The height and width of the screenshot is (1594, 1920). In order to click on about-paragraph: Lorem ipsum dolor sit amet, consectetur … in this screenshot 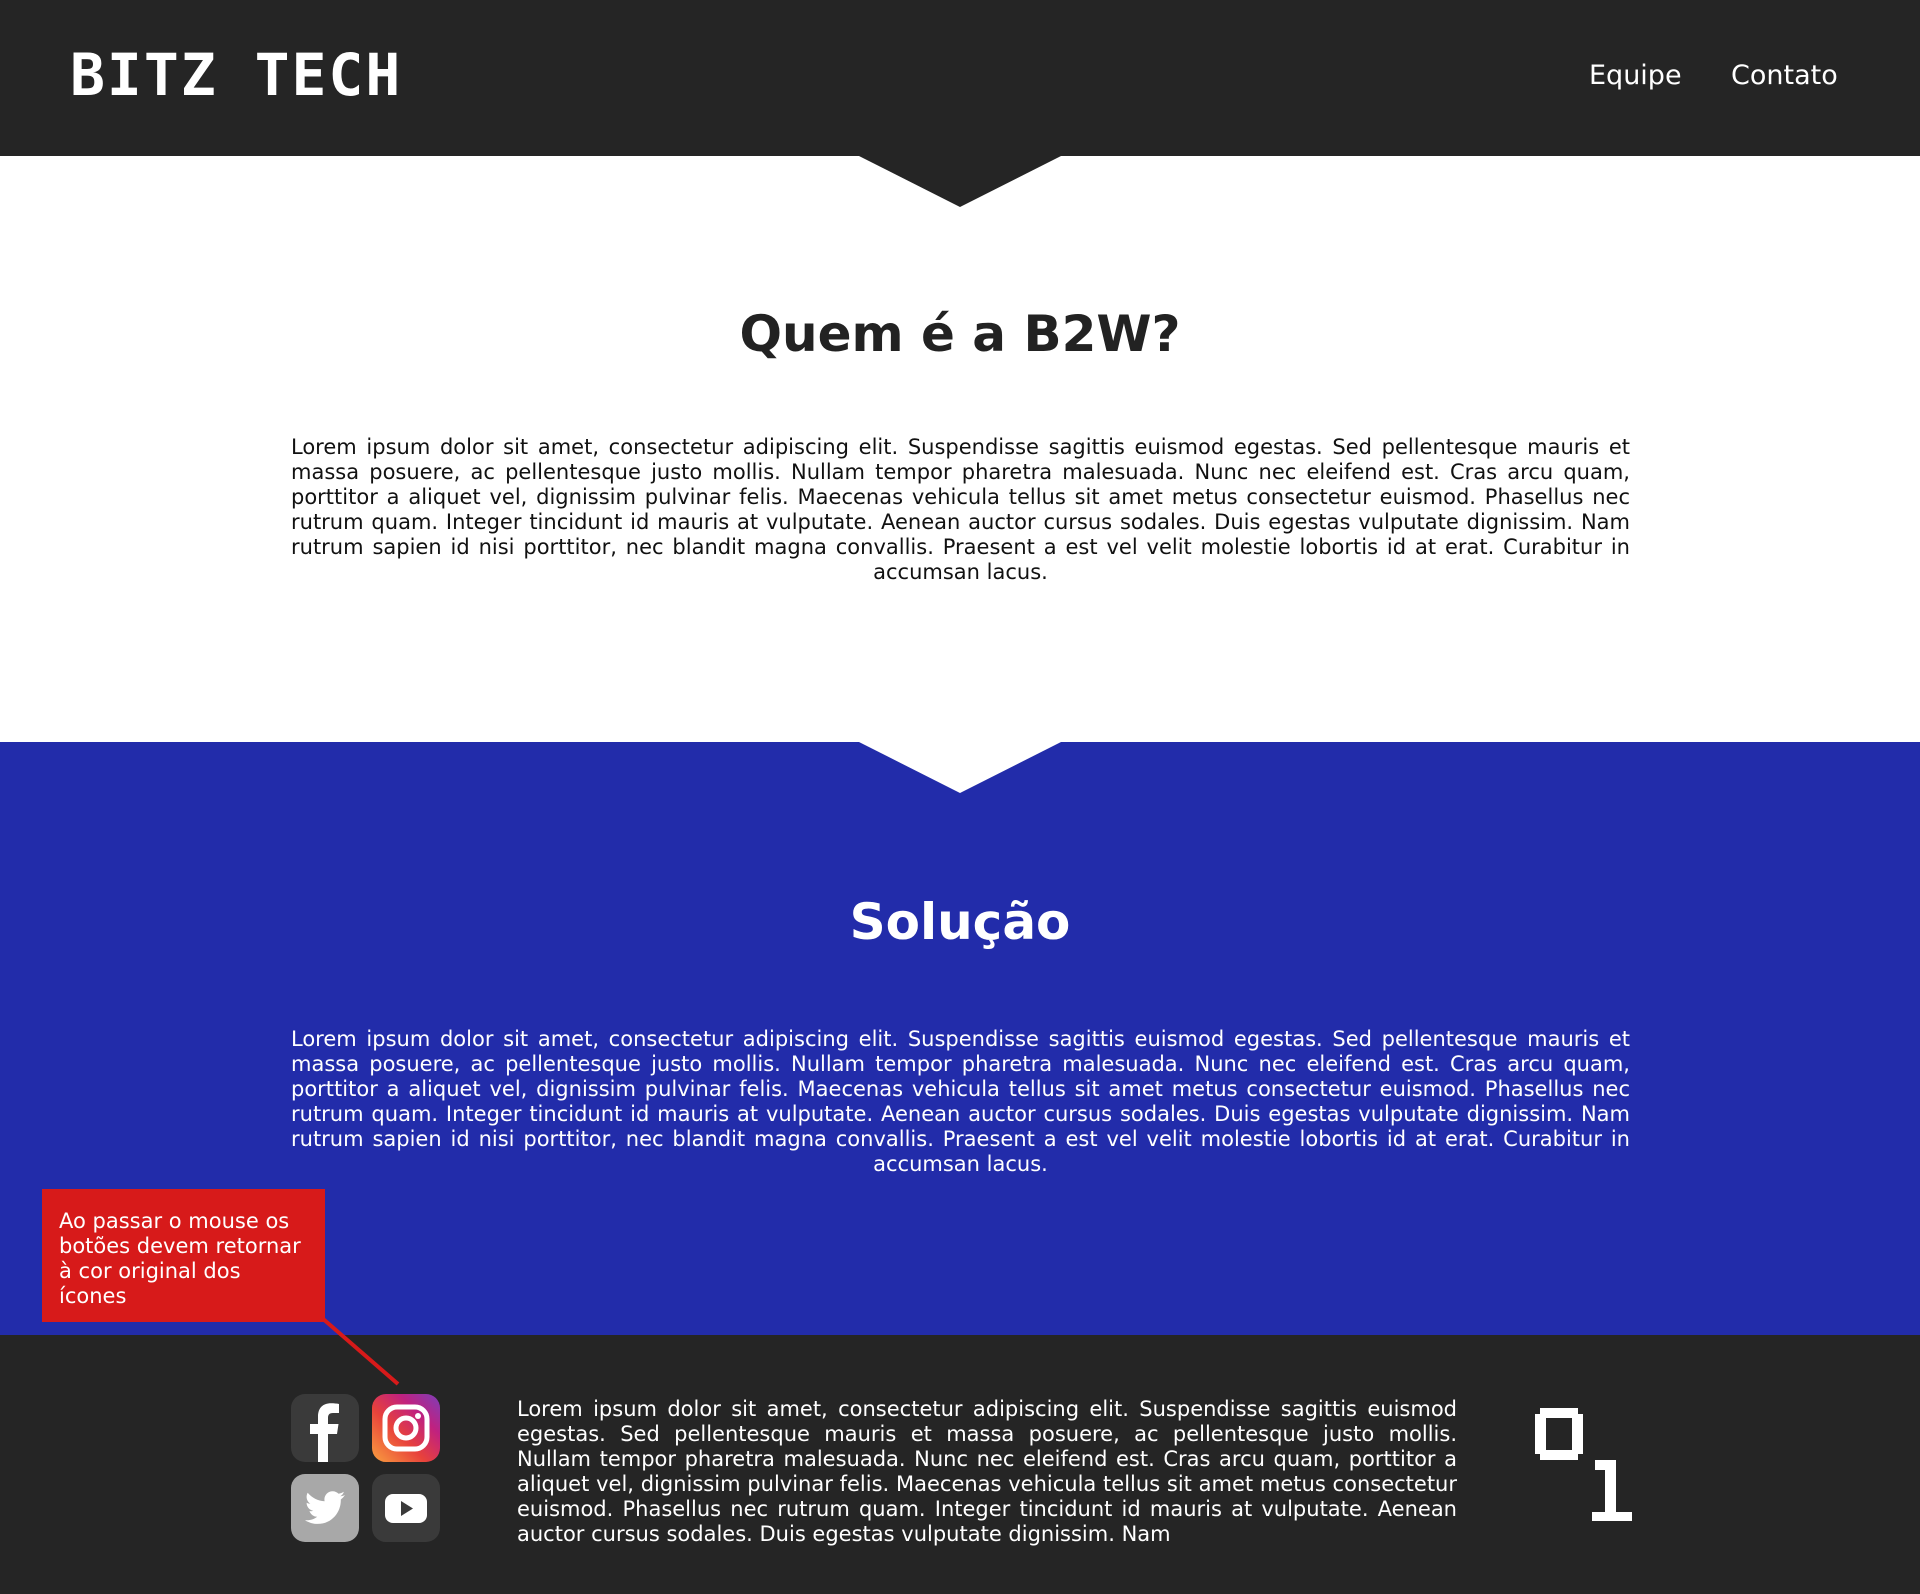, I will do `click(960, 509)`.